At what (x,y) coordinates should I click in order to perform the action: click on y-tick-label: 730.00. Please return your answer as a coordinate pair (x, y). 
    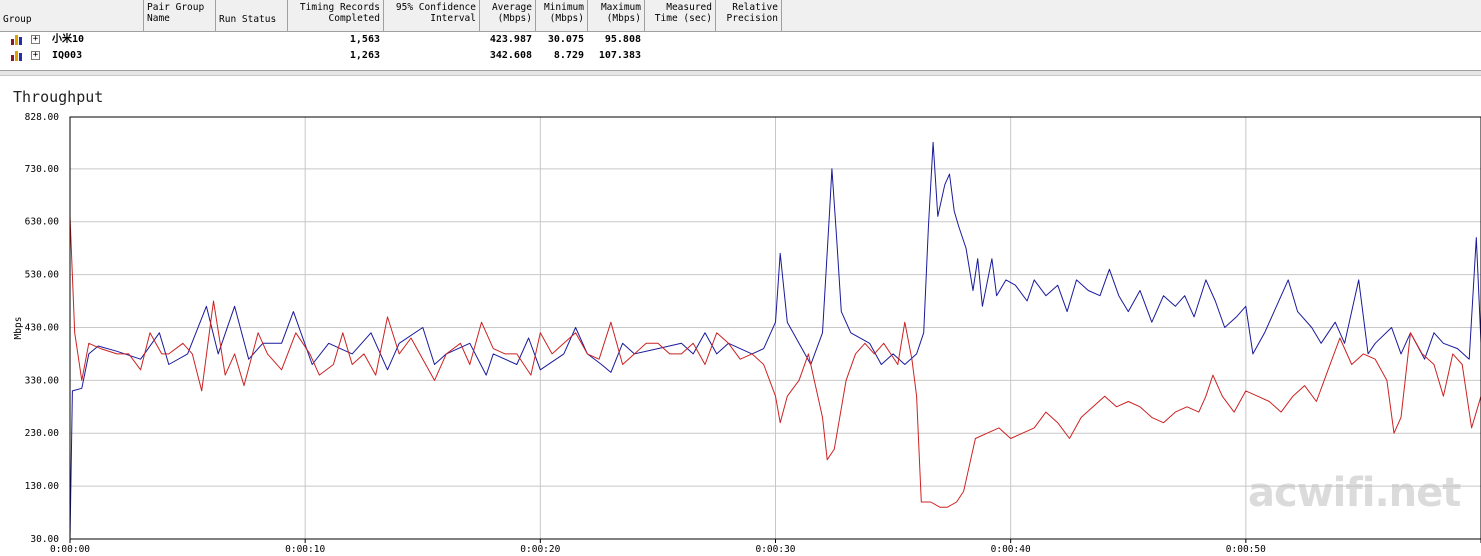
    Looking at the image, I should click on (42, 169).